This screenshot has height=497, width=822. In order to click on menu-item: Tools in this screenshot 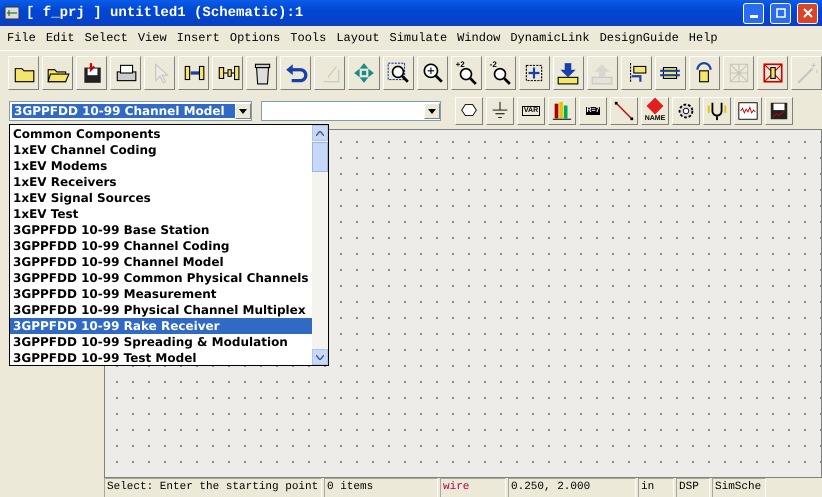, I will do `click(308, 38)`.